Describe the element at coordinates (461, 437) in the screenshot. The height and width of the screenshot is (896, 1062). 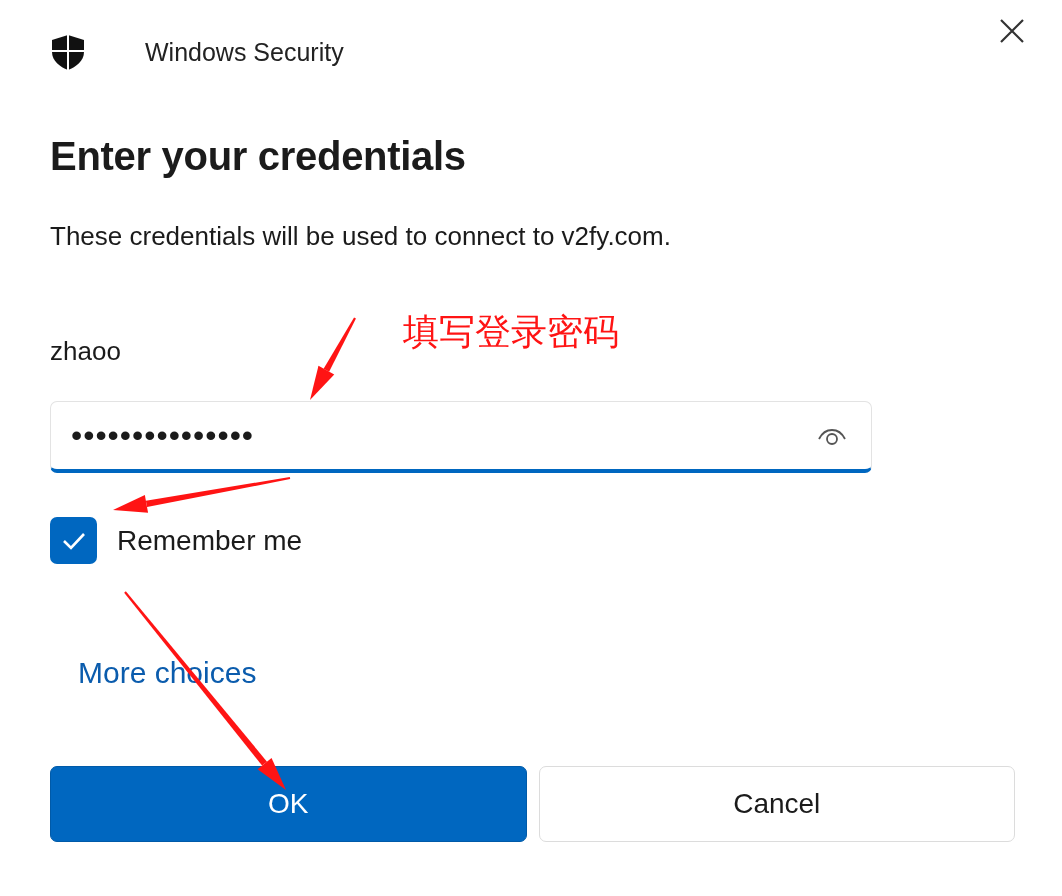
I see `password-field: •••••••••••••••` at that location.